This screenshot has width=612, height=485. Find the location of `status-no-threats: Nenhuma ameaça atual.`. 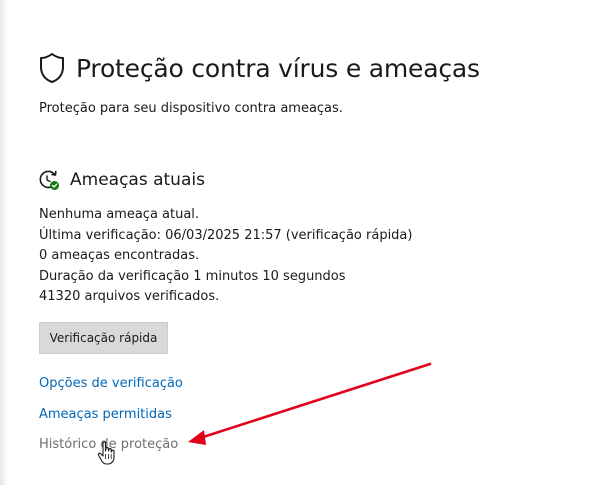

status-no-threats: Nenhuma ameaça atual. is located at coordinates (119, 214).